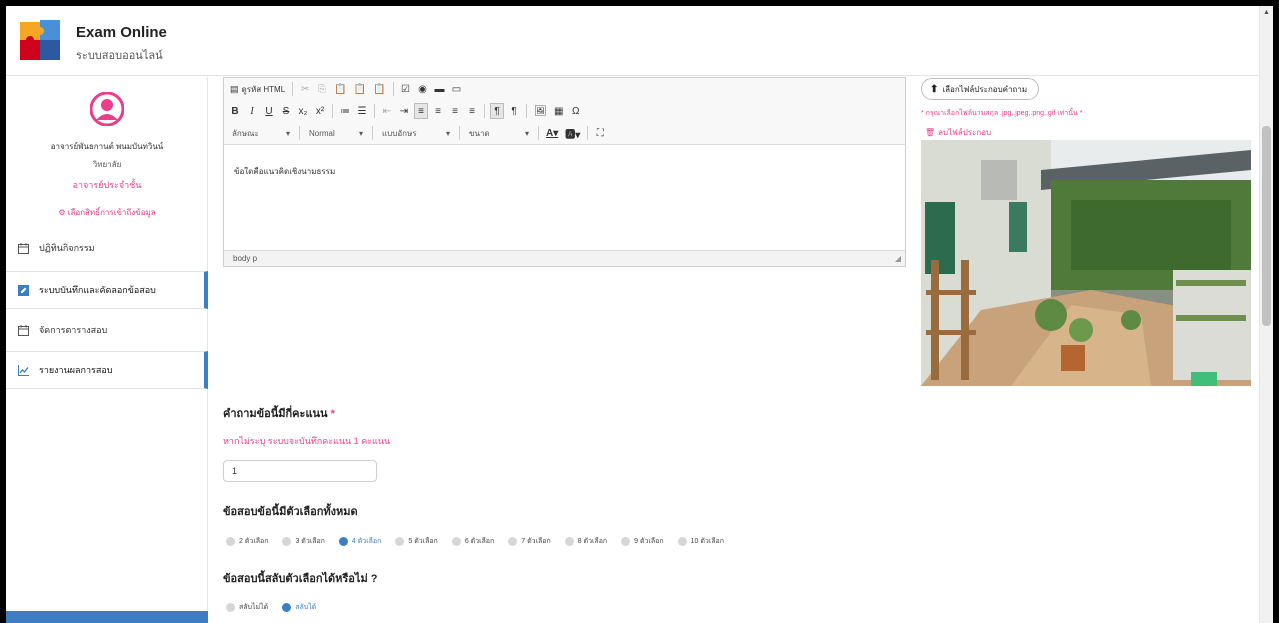 The height and width of the screenshot is (623, 1279). Describe the element at coordinates (290, 512) in the screenshot. I see `choices-count-label: ข้อสอบข้อนี้มีตัวเลือกทั้งหมด` at that location.